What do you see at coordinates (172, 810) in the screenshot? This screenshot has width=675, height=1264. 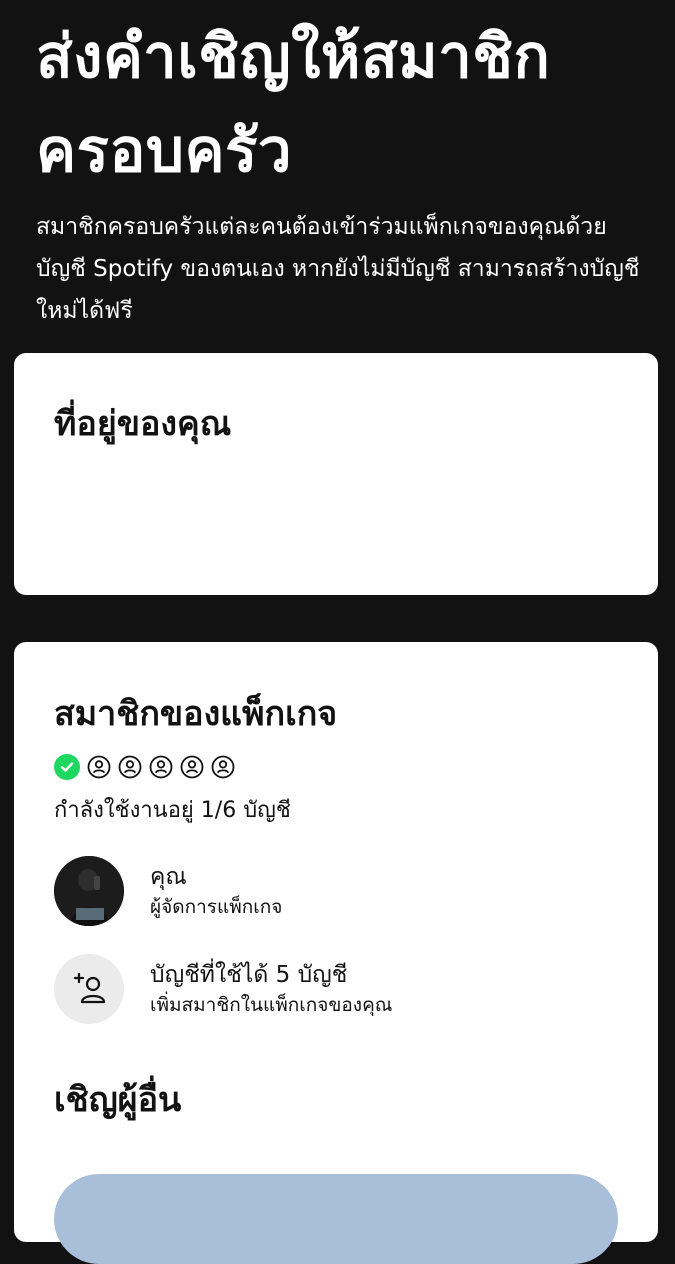 I see `usage-text: กำลังใช้งานอยู่ 1/6 บัญชี` at bounding box center [172, 810].